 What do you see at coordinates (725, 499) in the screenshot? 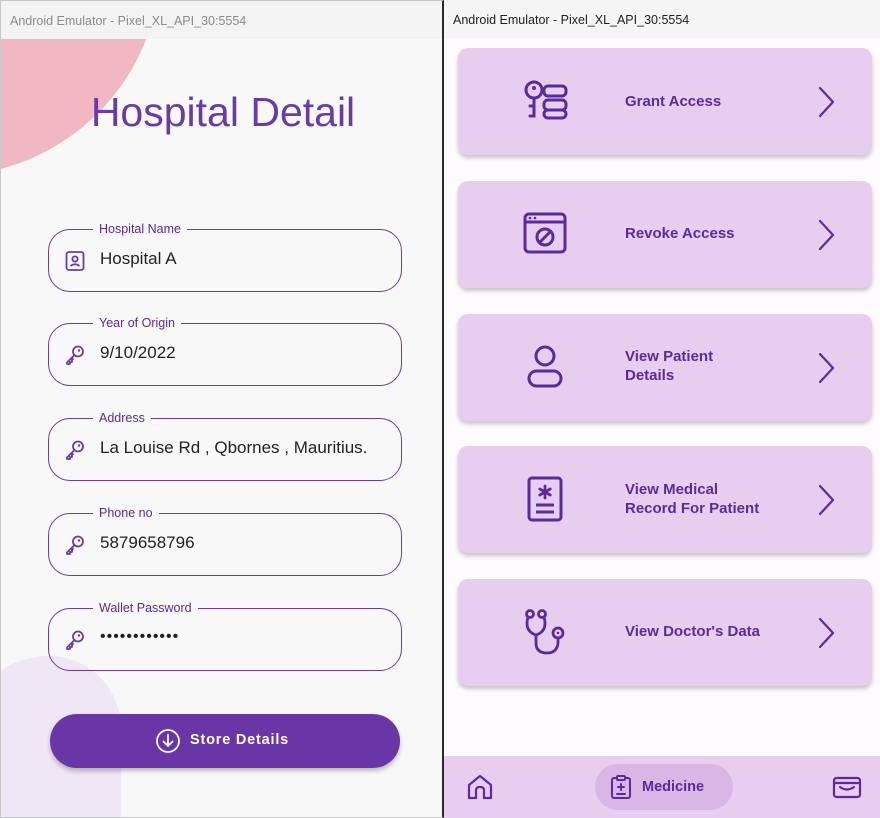
I see `card-label: View Medical Record For Patient` at bounding box center [725, 499].